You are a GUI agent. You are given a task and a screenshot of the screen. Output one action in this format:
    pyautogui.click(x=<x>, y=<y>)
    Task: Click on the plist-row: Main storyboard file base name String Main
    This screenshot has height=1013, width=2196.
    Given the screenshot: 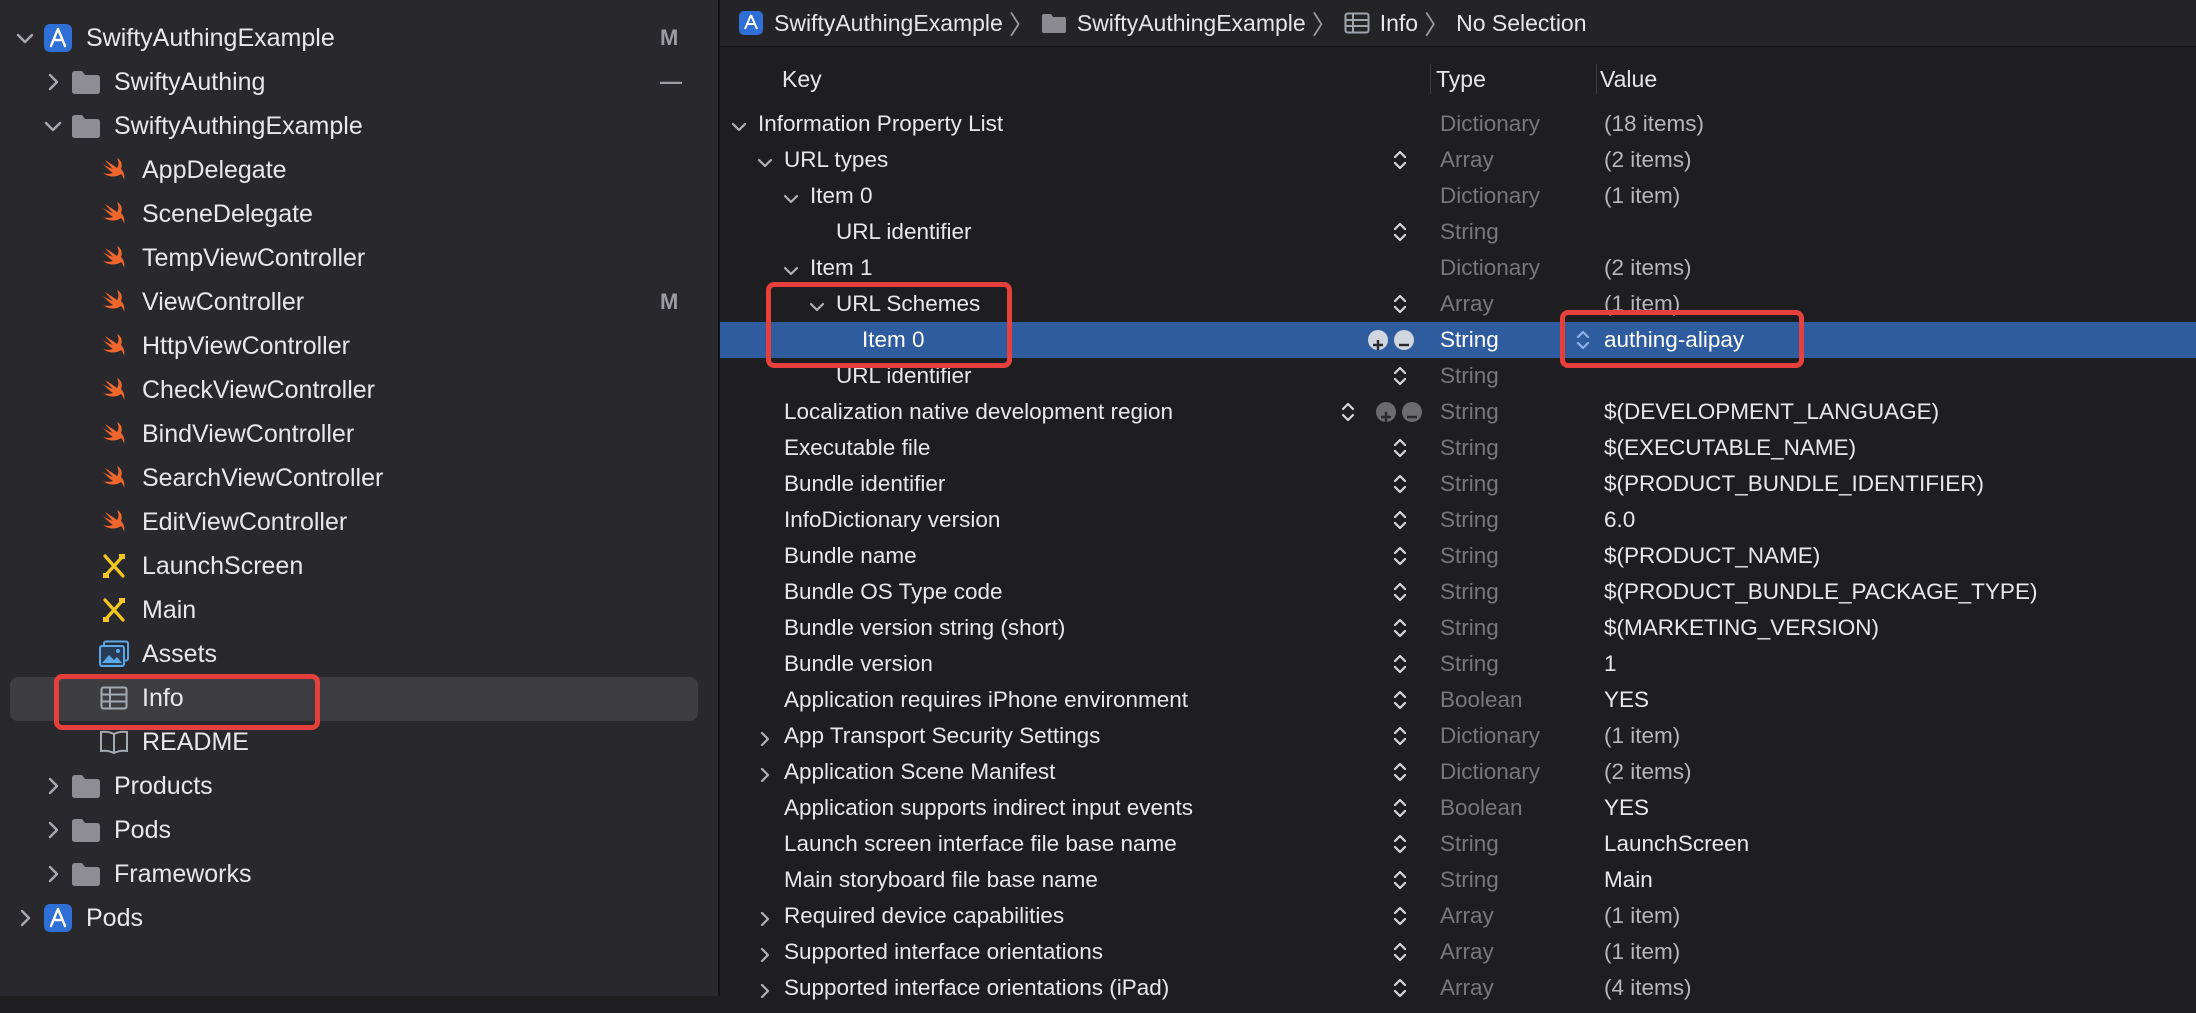 What is the action you would take?
    pyautogui.click(x=1458, y=880)
    